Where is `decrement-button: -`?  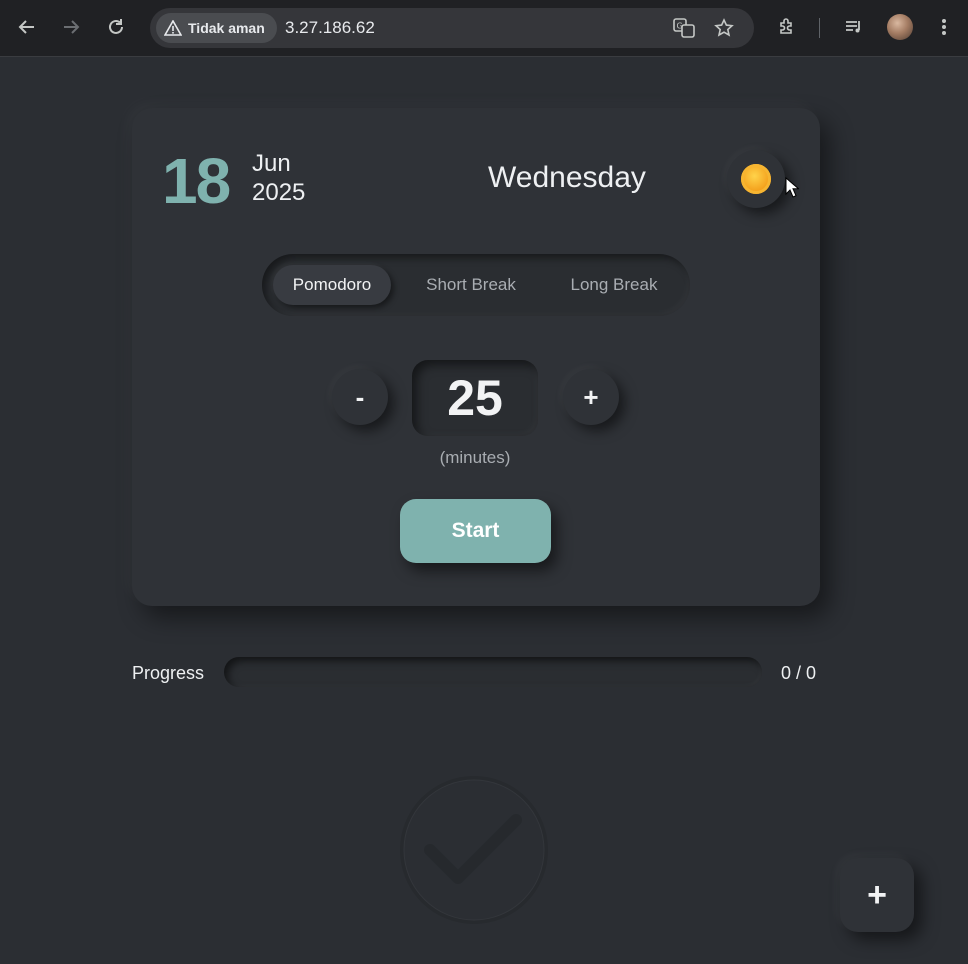
decrement-button: - is located at coordinates (360, 397).